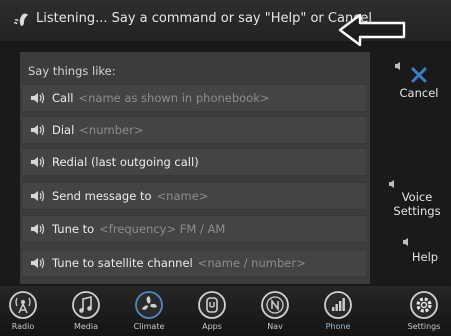 This screenshot has height=336, width=451. I want to click on command-label: Tune to, so click(73, 229).